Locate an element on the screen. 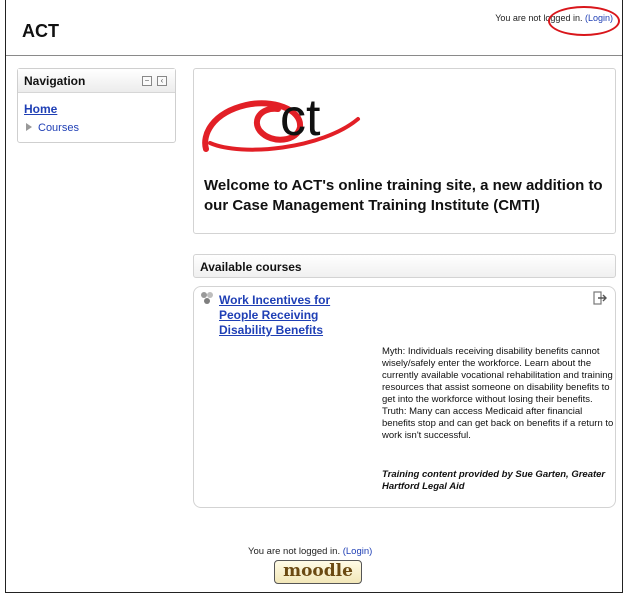  footer-login-info: You are not logged in. (Login) is located at coordinates (310, 551).